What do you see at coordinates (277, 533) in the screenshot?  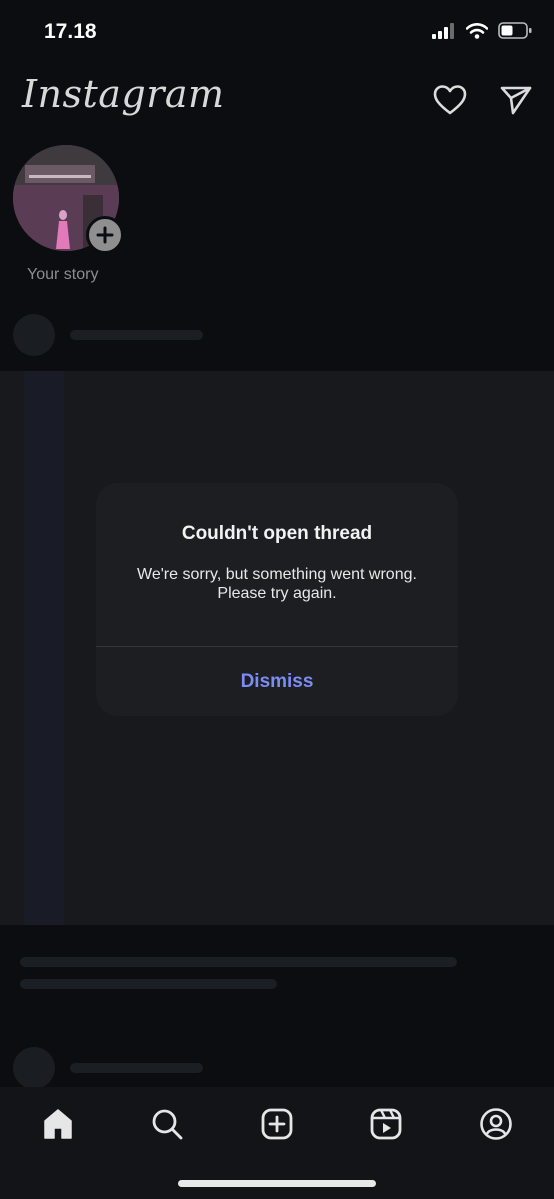 I see `dialog-title: Couldn't open thread` at bounding box center [277, 533].